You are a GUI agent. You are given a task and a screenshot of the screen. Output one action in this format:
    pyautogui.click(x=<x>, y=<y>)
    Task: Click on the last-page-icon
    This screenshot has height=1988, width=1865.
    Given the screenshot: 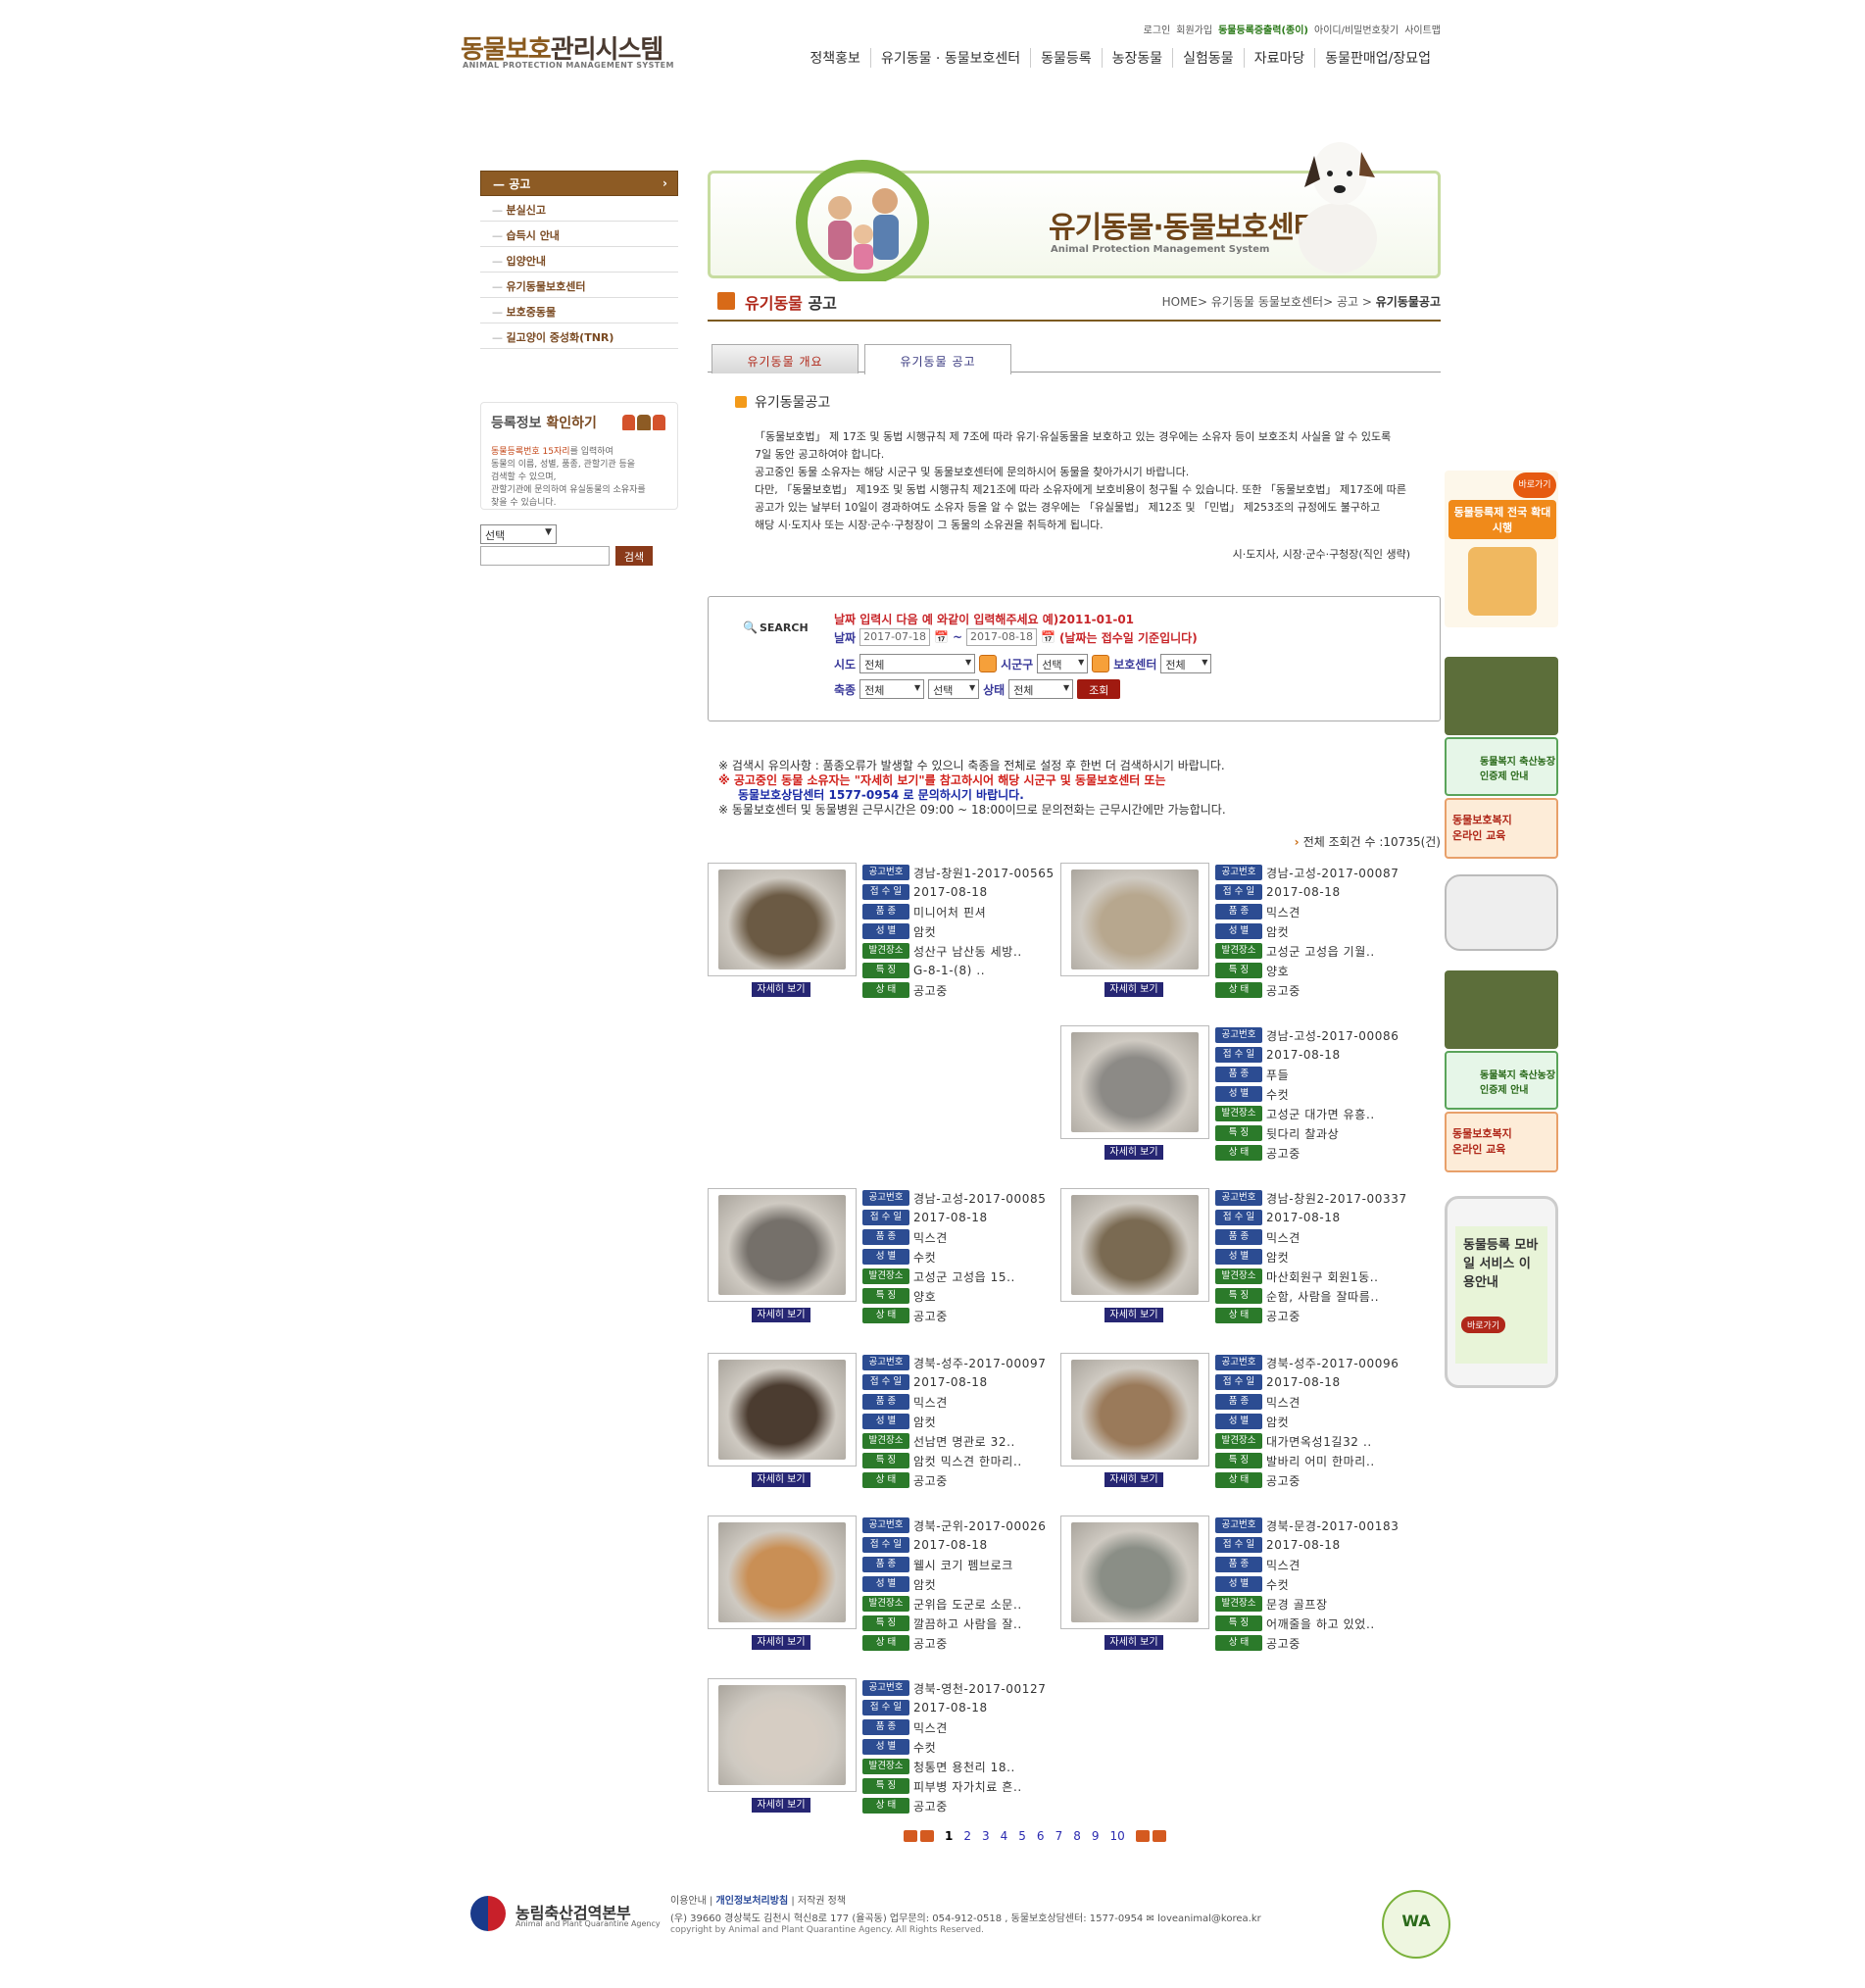 What is the action you would take?
    pyautogui.click(x=1159, y=1836)
    